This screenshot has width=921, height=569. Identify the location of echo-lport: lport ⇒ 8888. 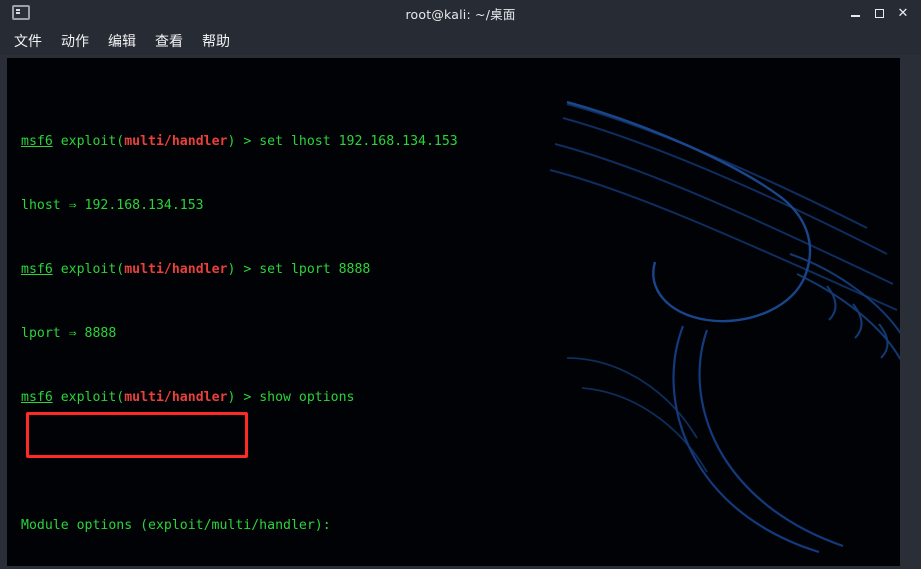
(69, 333).